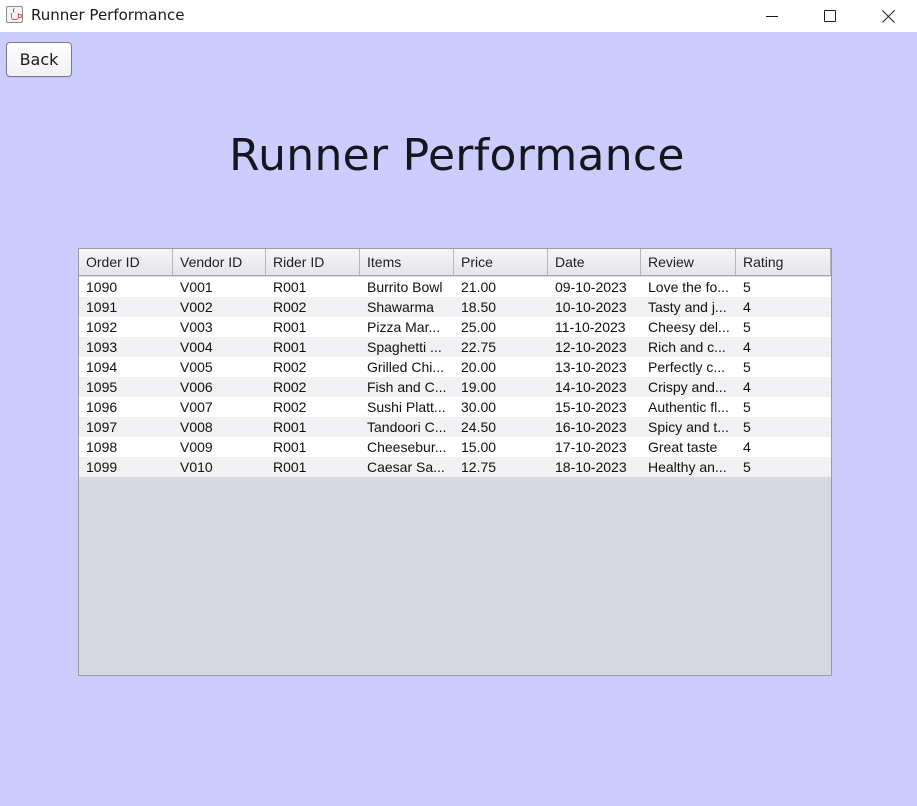 This screenshot has height=806, width=917. What do you see at coordinates (102, 287) in the screenshot?
I see `cell-order-id: 1090` at bounding box center [102, 287].